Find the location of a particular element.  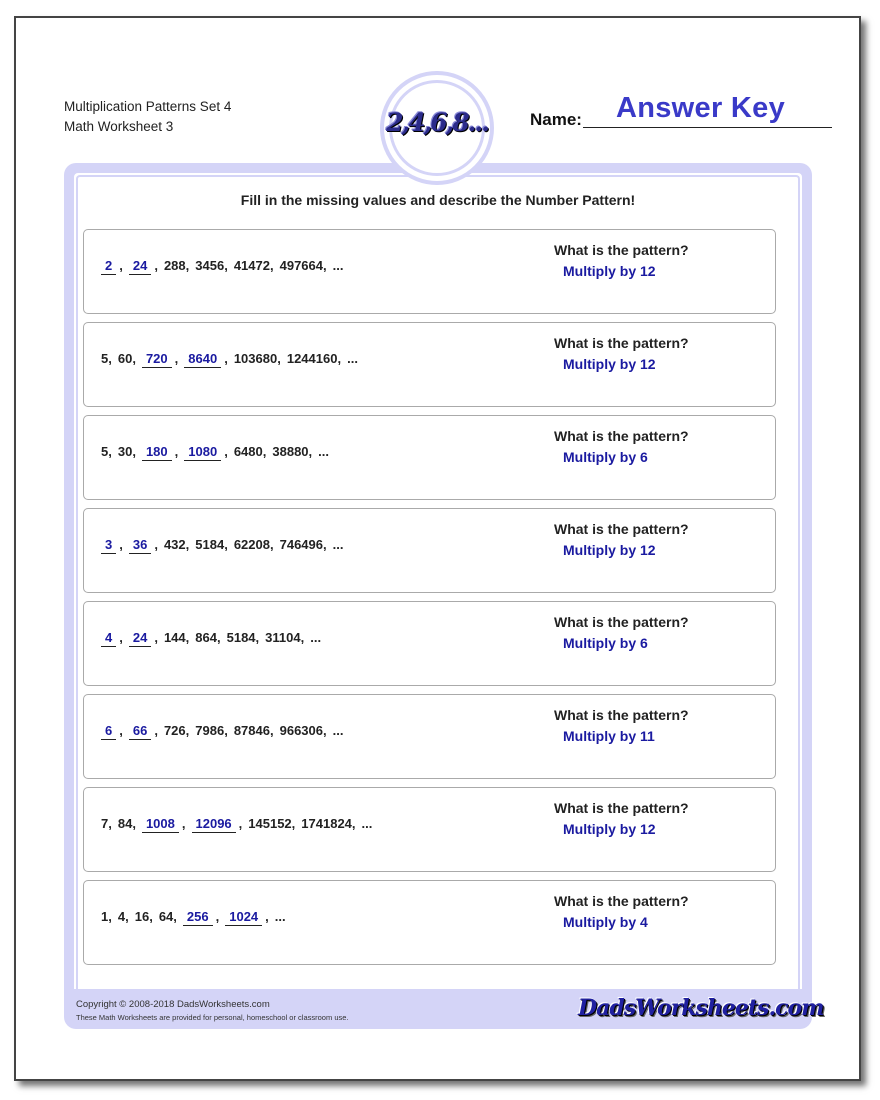

answer-blank: 3 is located at coordinates (109, 545).